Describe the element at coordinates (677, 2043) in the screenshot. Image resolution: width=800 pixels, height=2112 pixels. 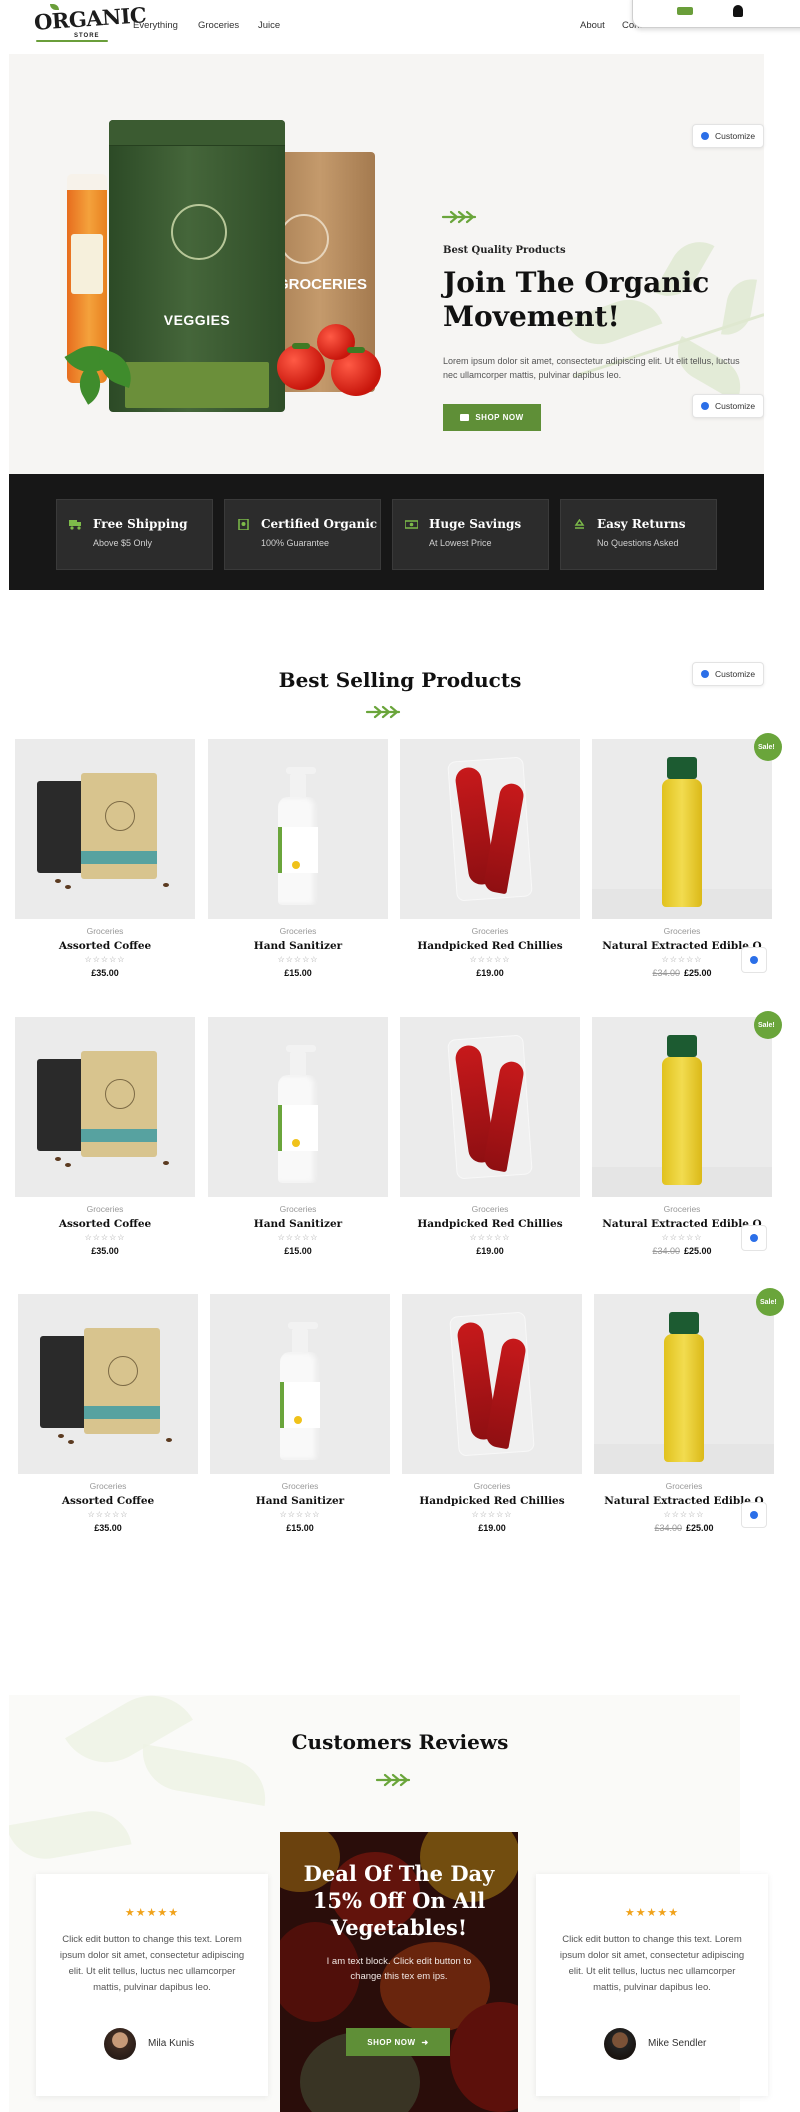
I see `reviewer-name: Mike Sendler` at that location.